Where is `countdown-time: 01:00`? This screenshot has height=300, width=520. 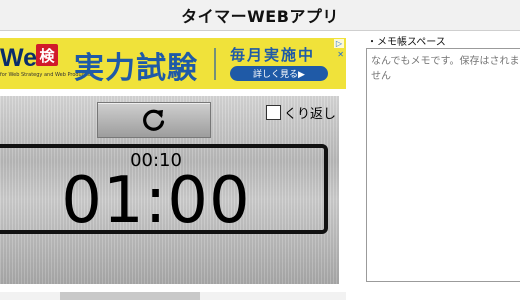 countdown-time: 01:00 is located at coordinates (156, 201).